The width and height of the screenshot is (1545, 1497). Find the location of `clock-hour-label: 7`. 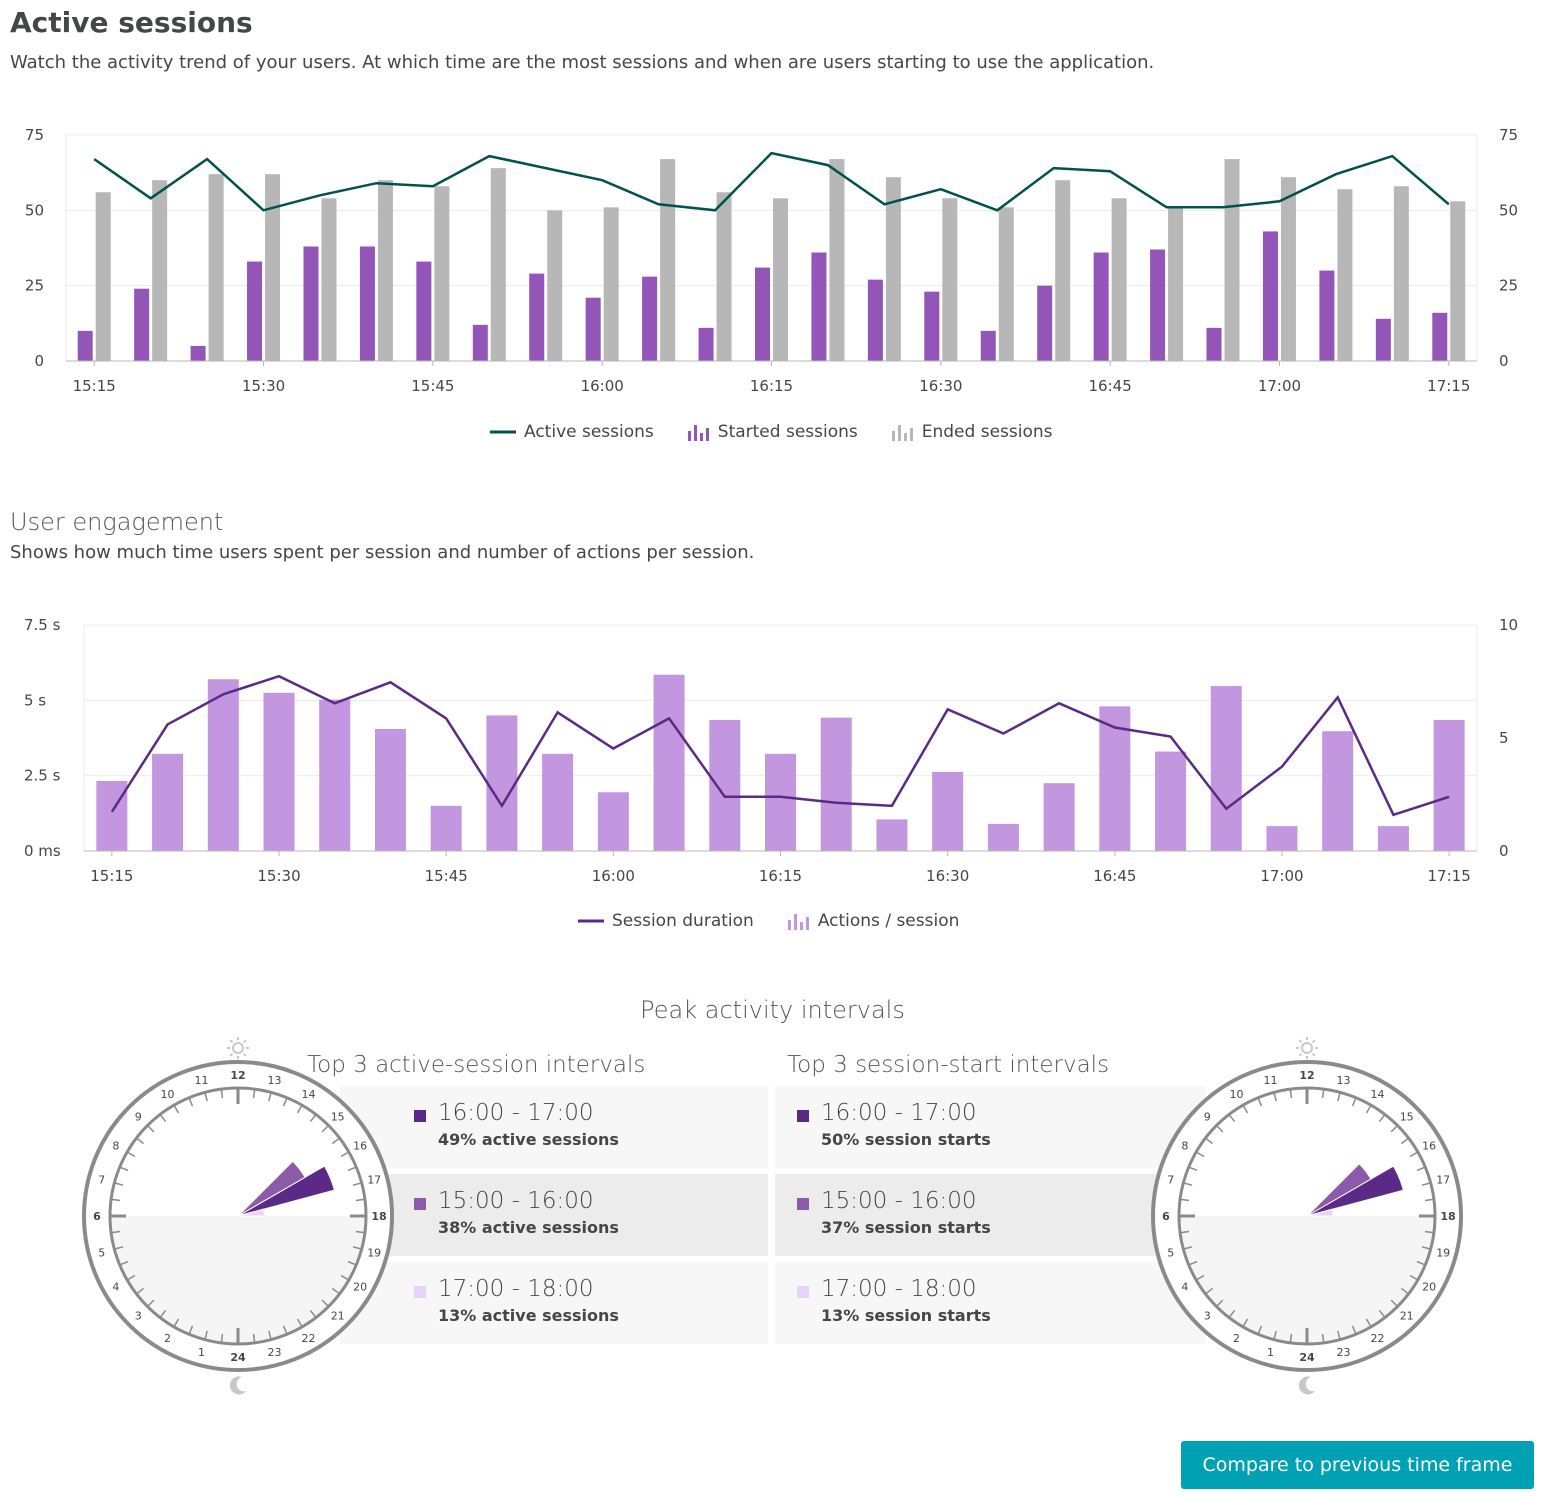

clock-hour-label: 7 is located at coordinates (1170, 1180).